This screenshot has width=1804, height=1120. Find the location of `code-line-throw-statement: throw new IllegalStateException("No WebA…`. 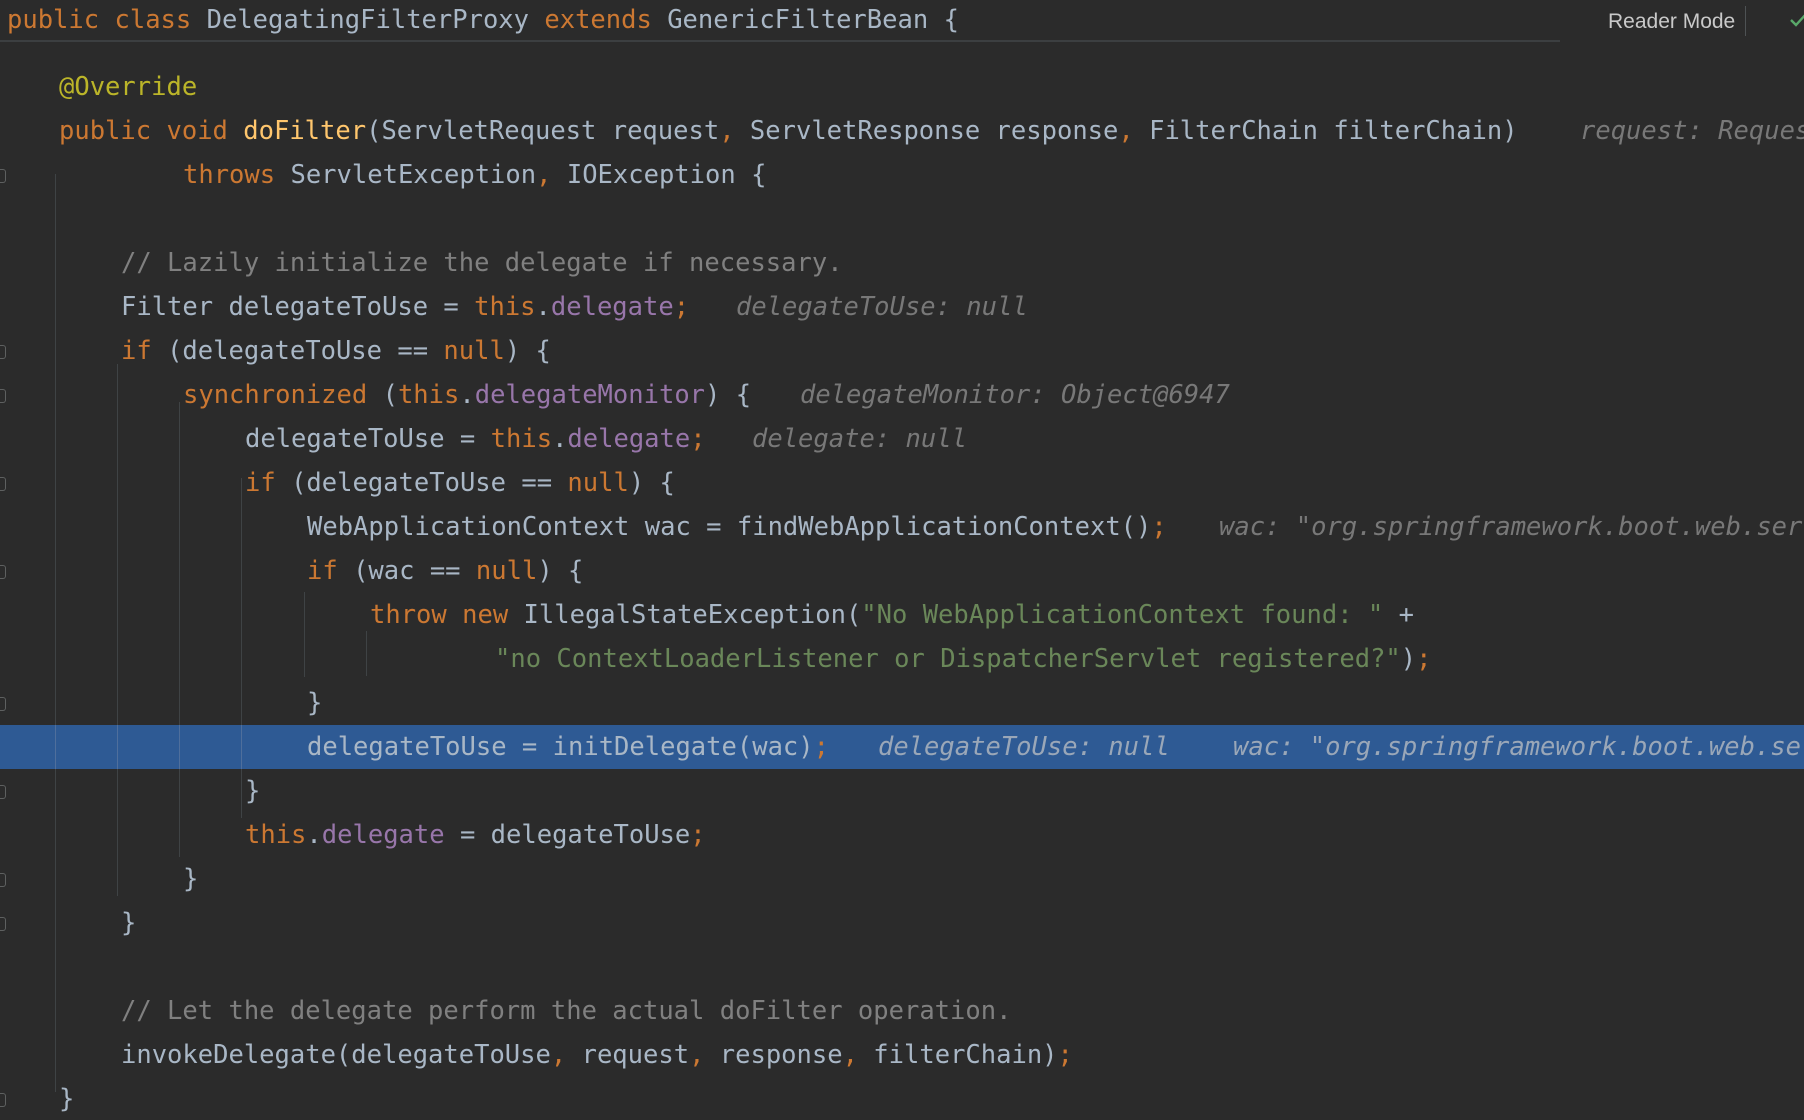

code-line-throw-statement: throw new IllegalStateException("No WebA… is located at coordinates (902, 615).